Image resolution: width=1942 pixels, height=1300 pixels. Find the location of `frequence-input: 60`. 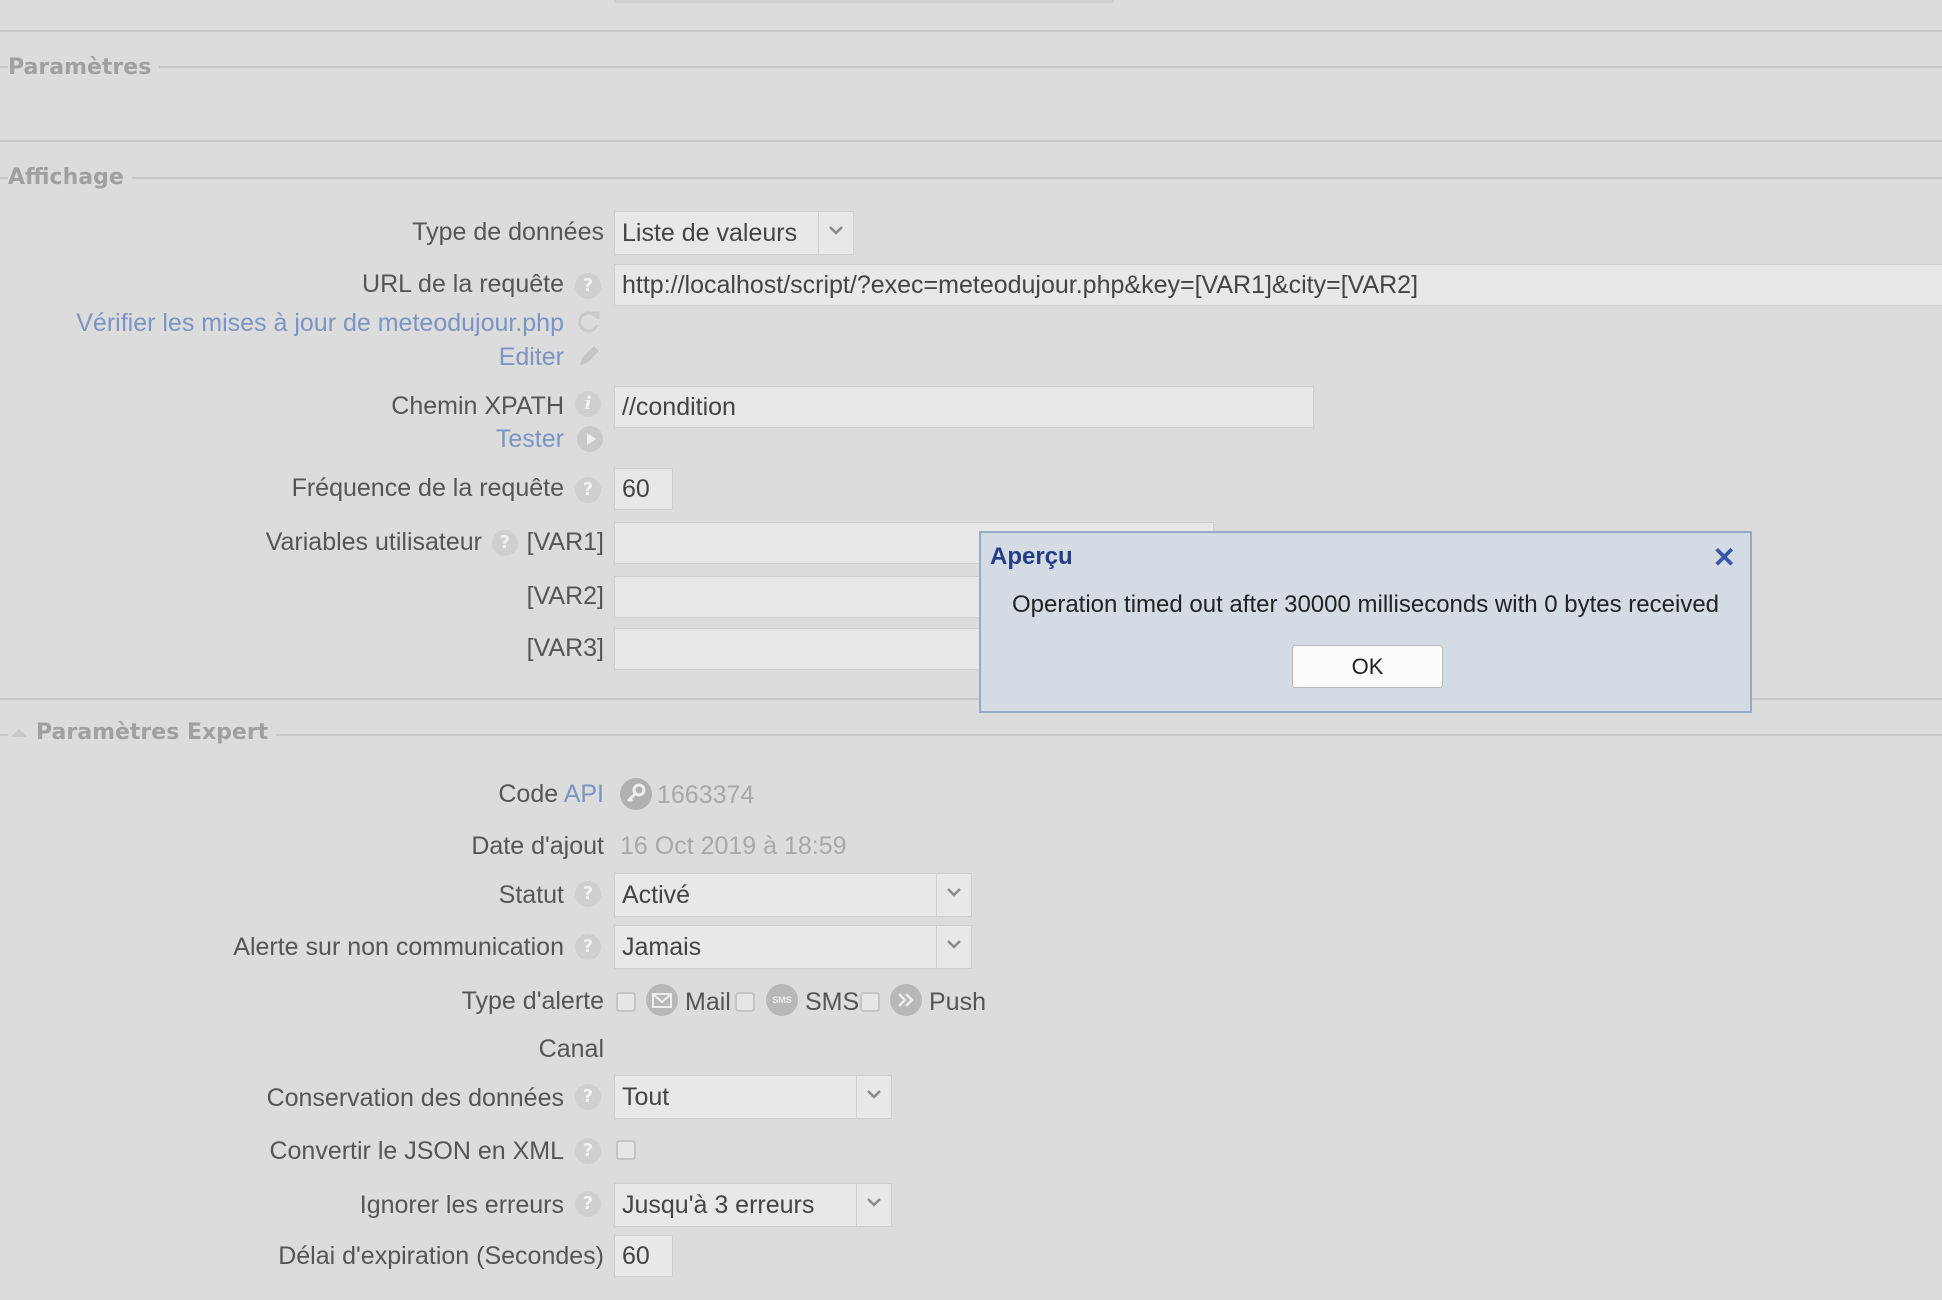

frequence-input: 60 is located at coordinates (643, 489).